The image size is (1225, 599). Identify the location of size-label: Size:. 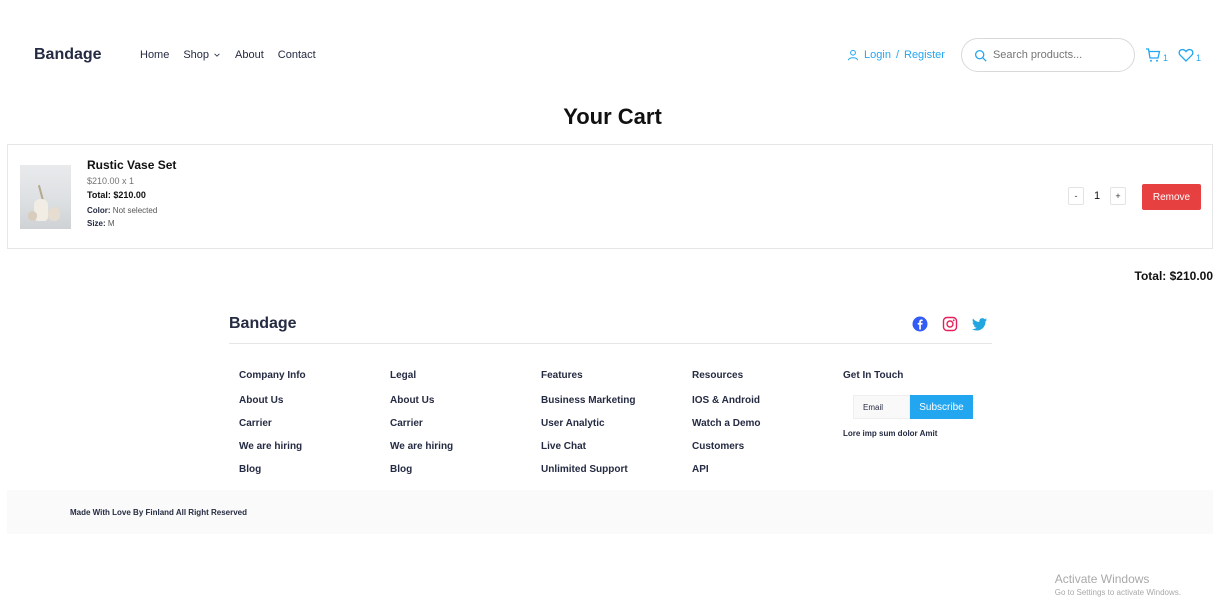
(96, 223).